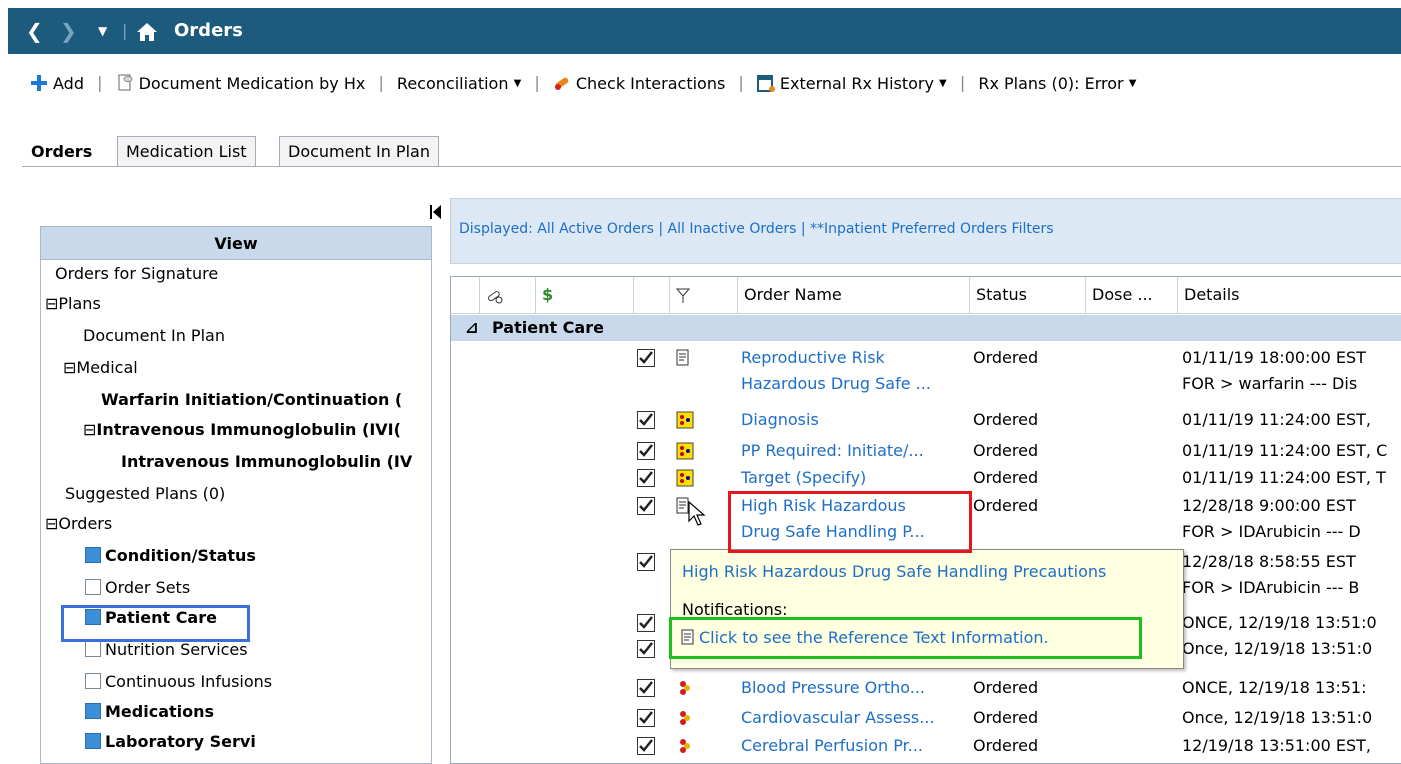  What do you see at coordinates (100, 368) in the screenshot?
I see `tree-item-medical: ⊟Medical` at bounding box center [100, 368].